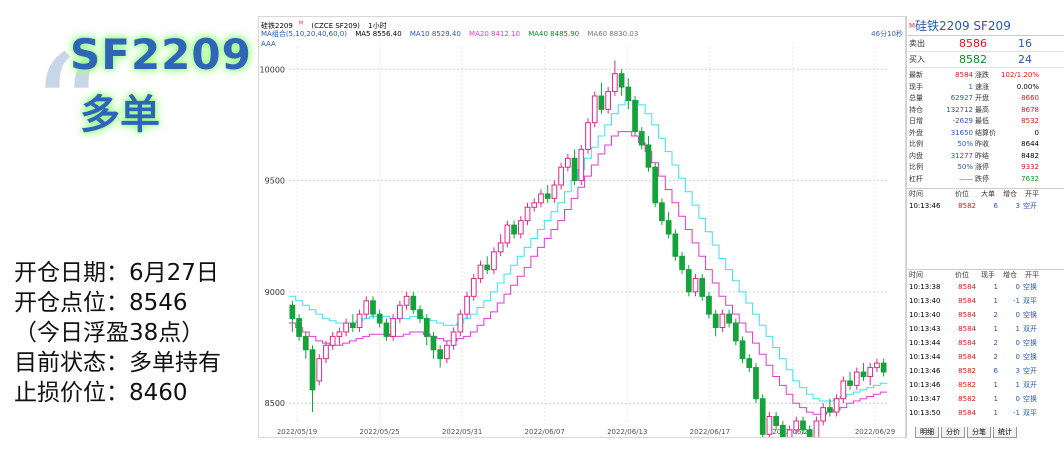 The image size is (1064, 458). What do you see at coordinates (925, 301) in the screenshot?
I see `tick-time: 10:13:40` at bounding box center [925, 301].